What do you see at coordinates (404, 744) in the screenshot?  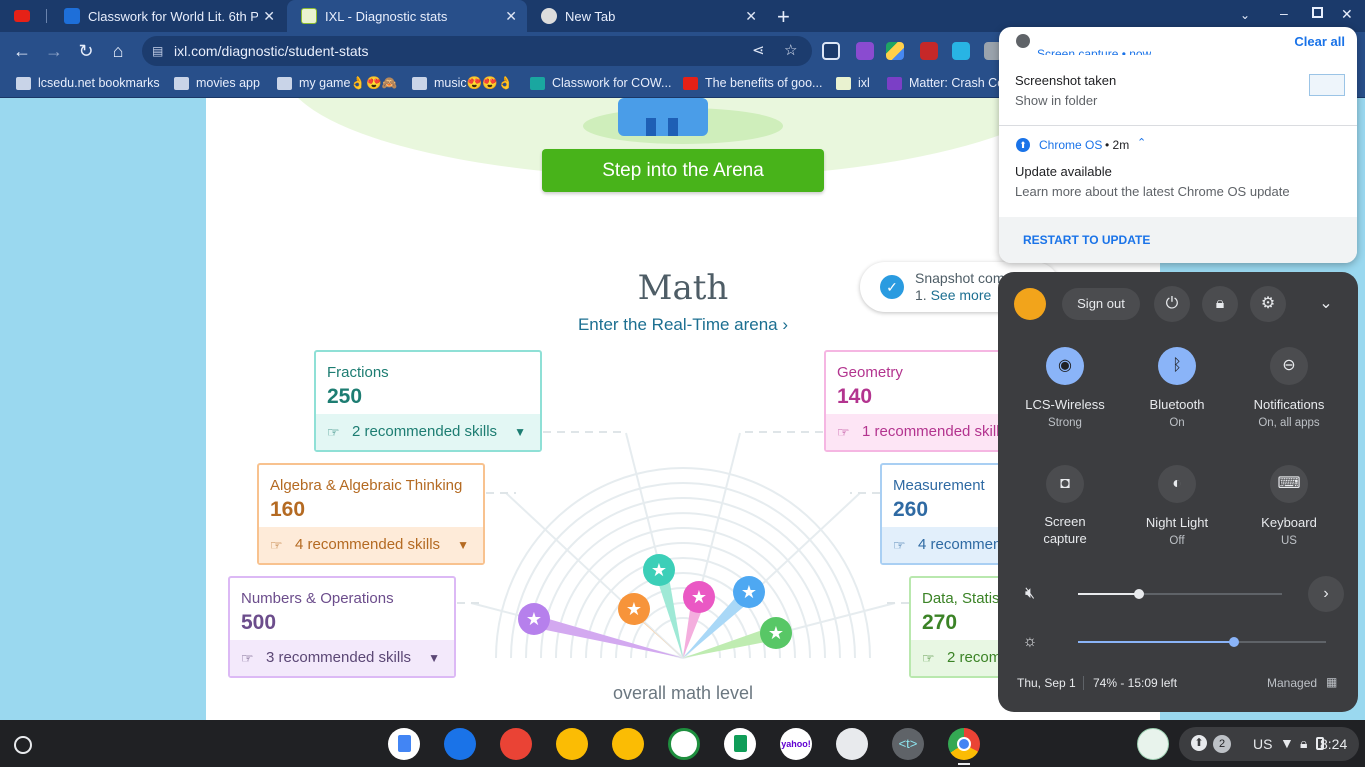 I see `google-docs-icon` at bounding box center [404, 744].